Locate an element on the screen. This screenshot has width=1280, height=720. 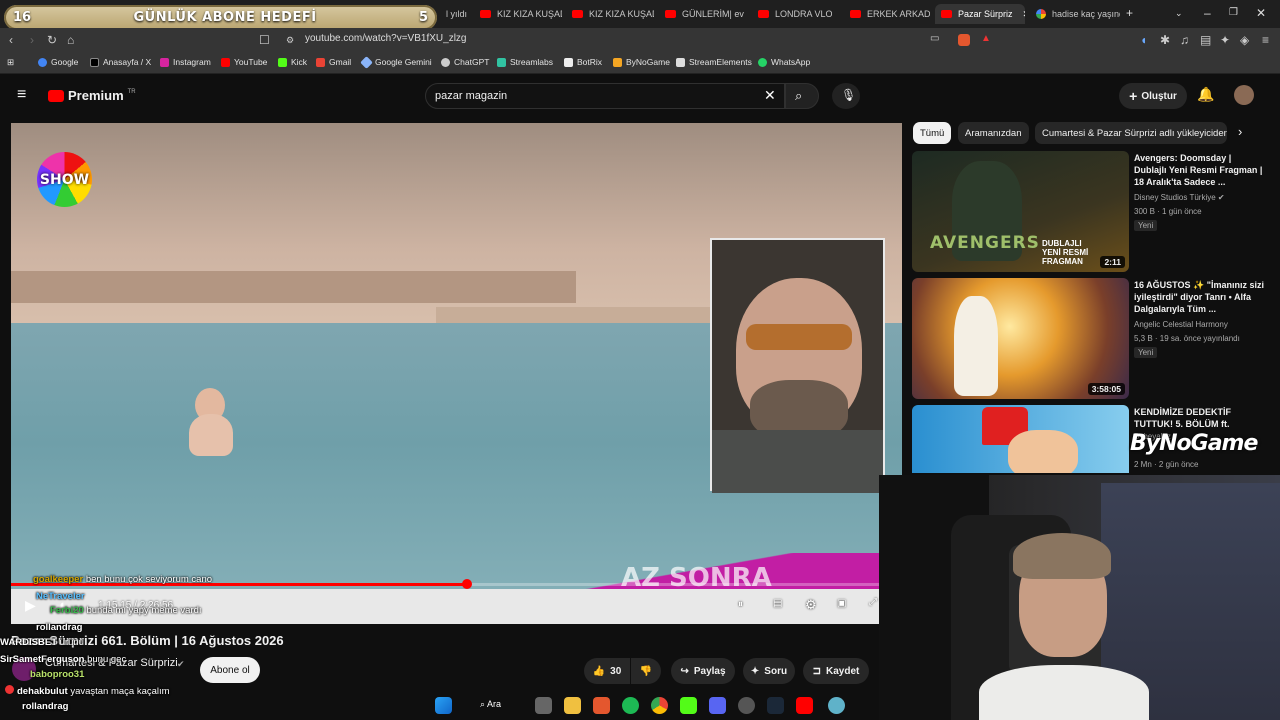
share-button: ↪ Paylaş is located at coordinates (703, 671).